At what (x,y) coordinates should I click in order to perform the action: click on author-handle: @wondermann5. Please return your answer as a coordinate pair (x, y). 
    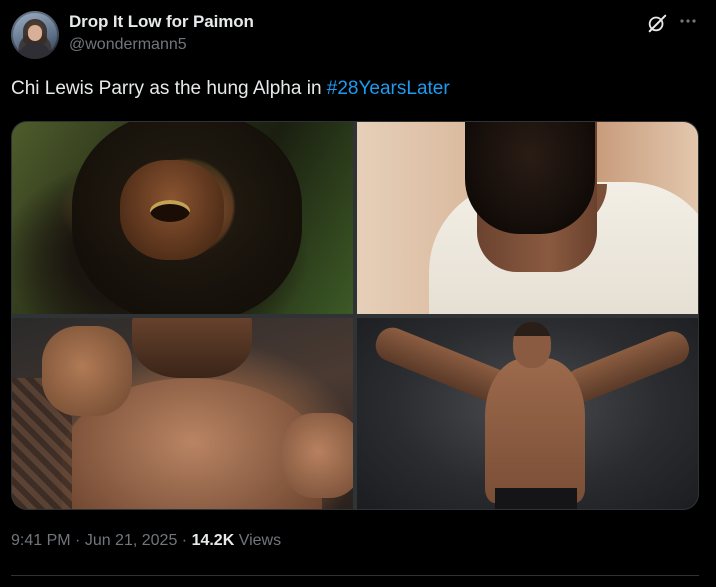
    Looking at the image, I should click on (128, 45).